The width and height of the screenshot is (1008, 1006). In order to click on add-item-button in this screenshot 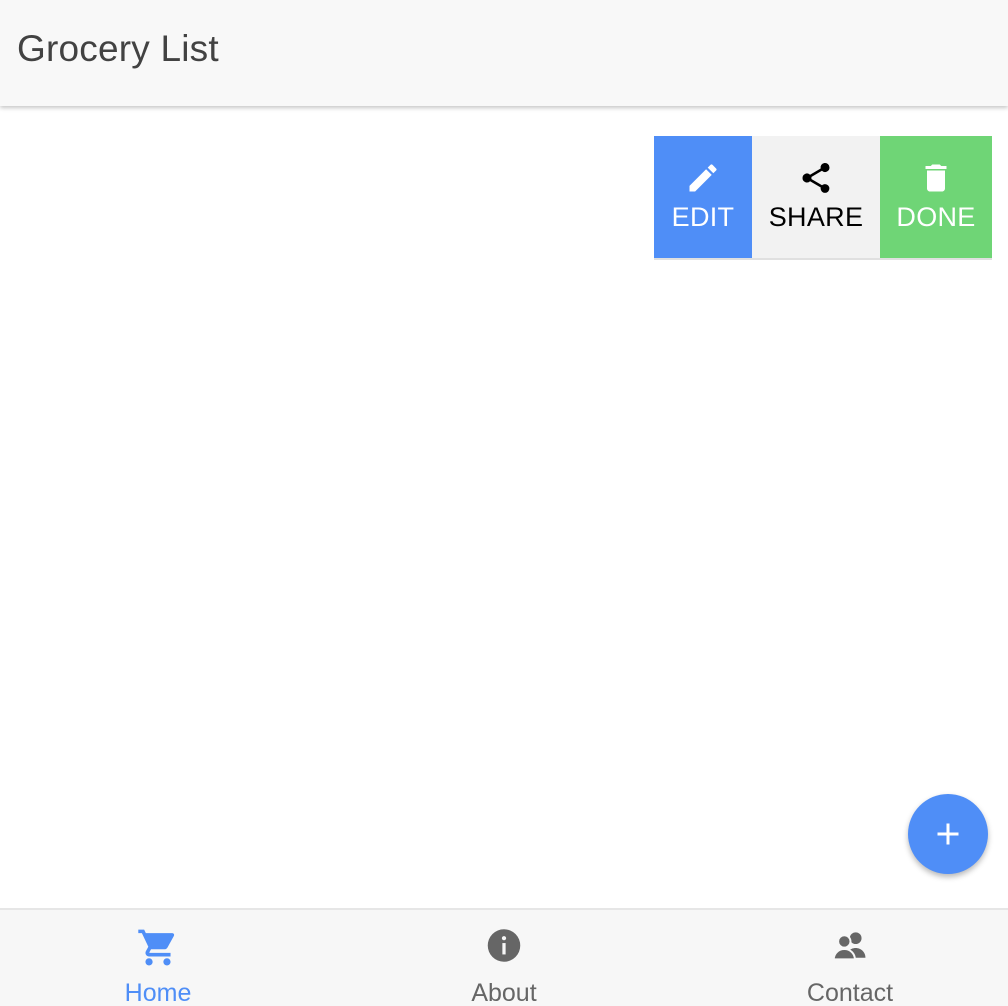, I will do `click(948, 834)`.